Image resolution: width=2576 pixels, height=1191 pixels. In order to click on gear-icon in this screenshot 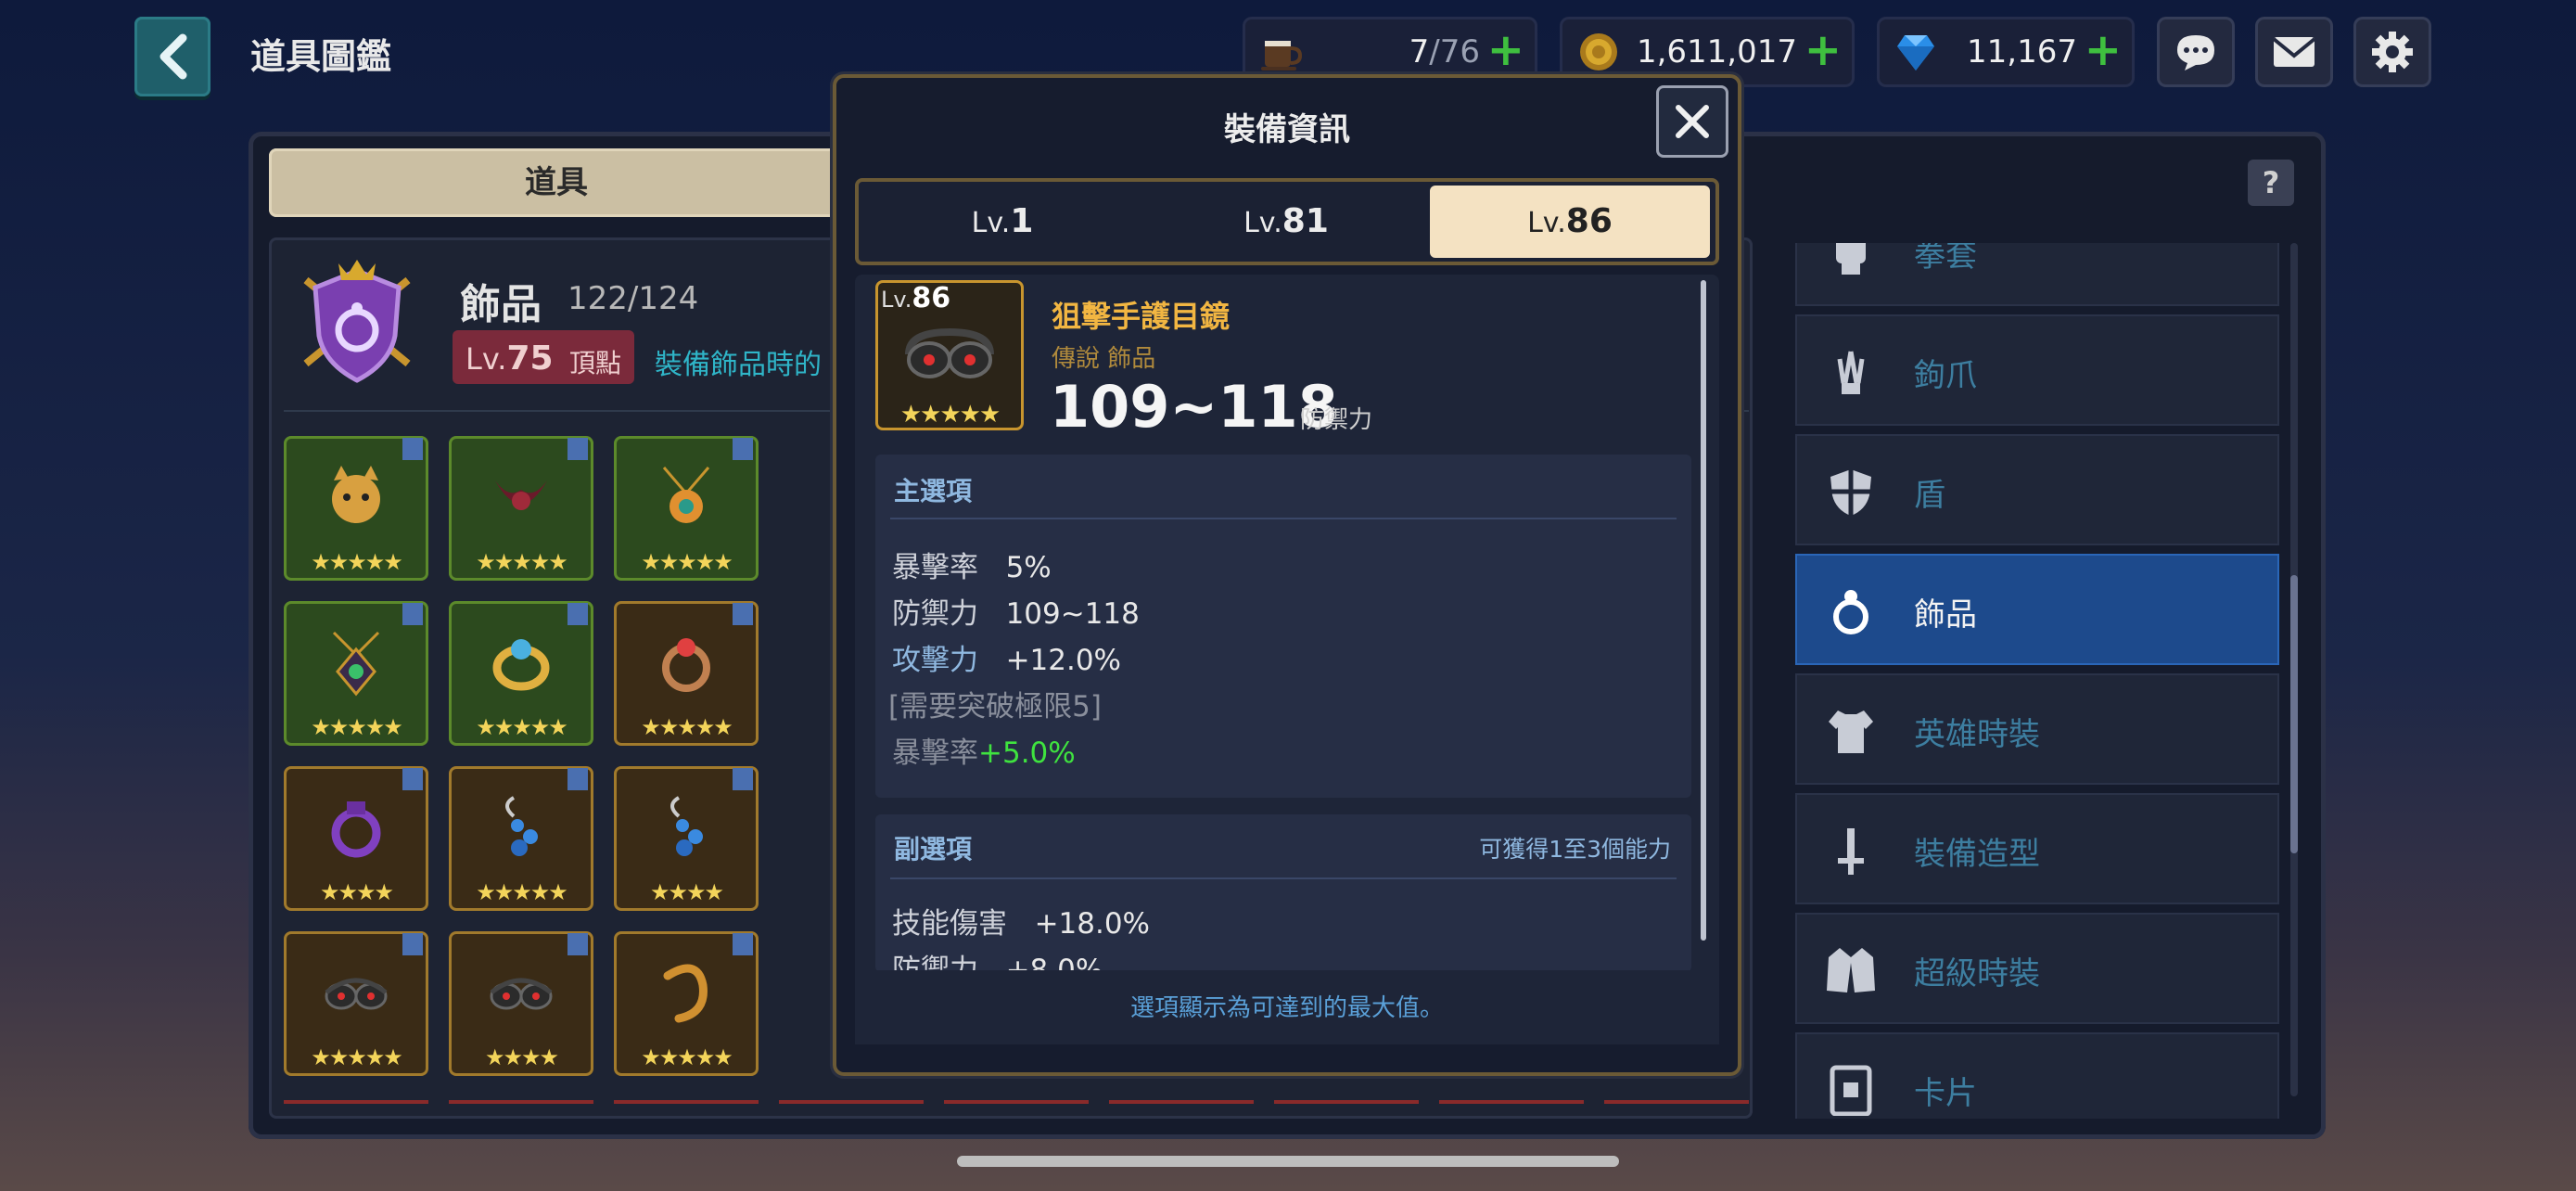, I will do `click(2393, 52)`.